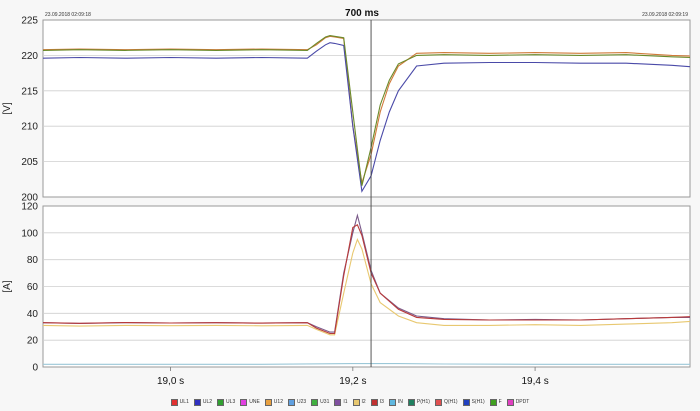  I want to click on legend-label: I1, so click(345, 402).